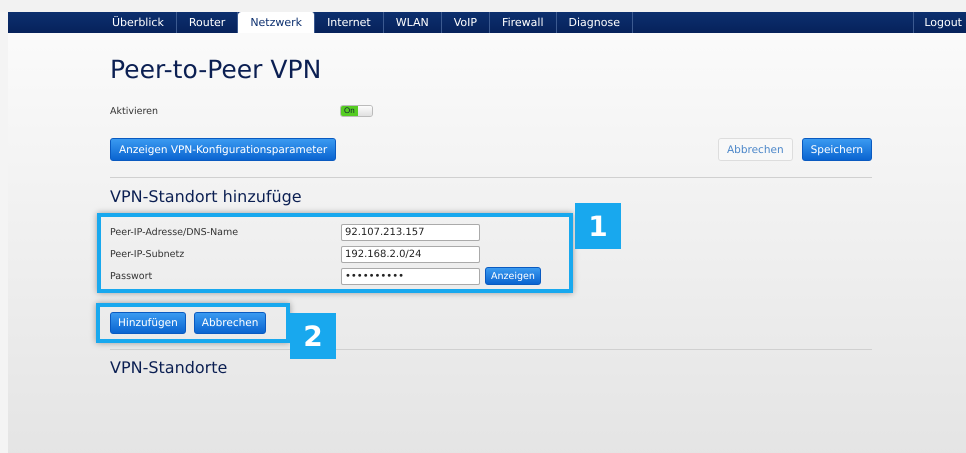 Image resolution: width=966 pixels, height=453 pixels. Describe the element at coordinates (356, 111) in the screenshot. I see `toggle-switch: On` at that location.